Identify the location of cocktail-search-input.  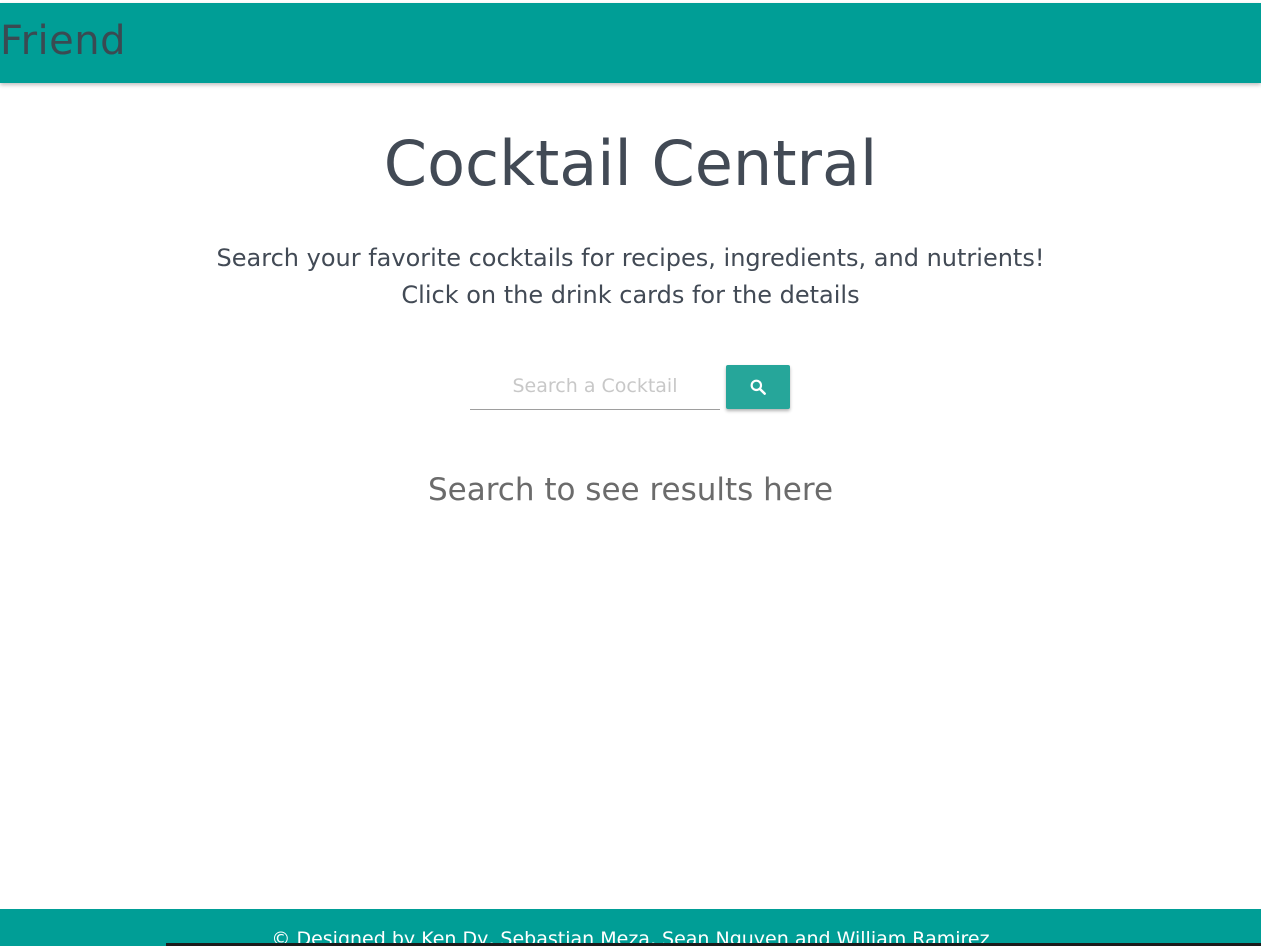
(595, 386).